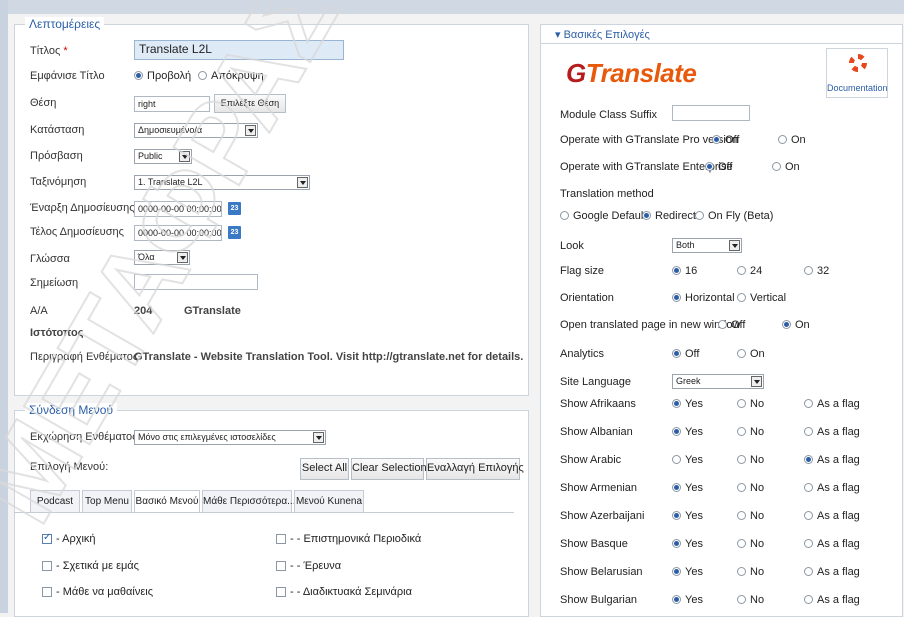 This screenshot has width=904, height=617. I want to click on flag-32-label: 32, so click(823, 271).